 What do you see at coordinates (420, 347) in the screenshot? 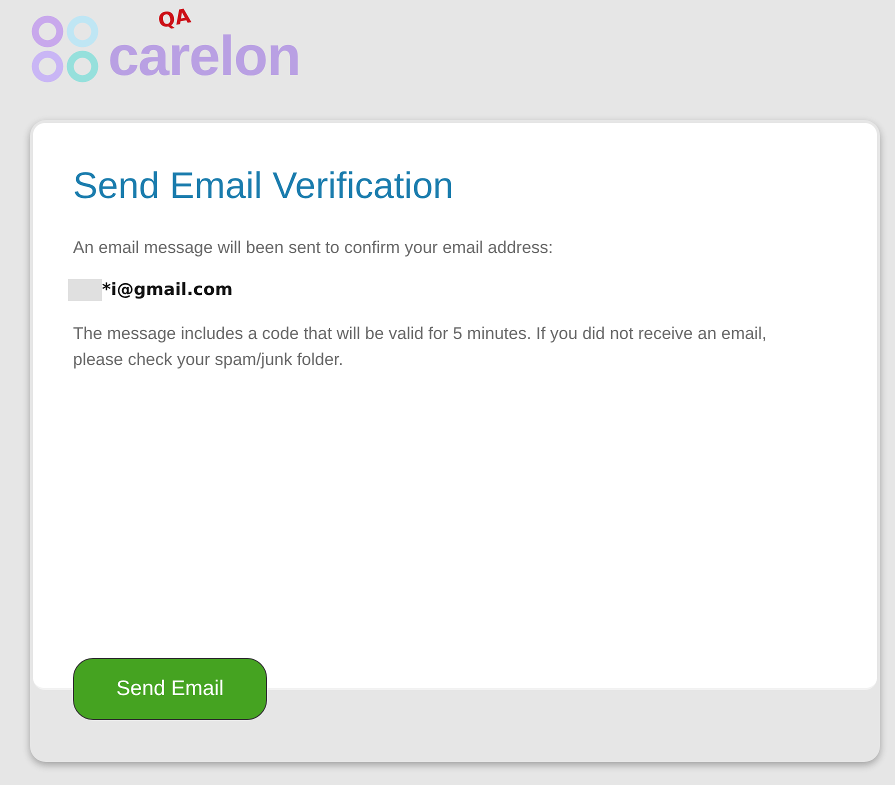
I see `note-text: The message includes a code that will be valid for 5 minutes. If you did not receive an email, please check your spam/junk folder.` at bounding box center [420, 347].